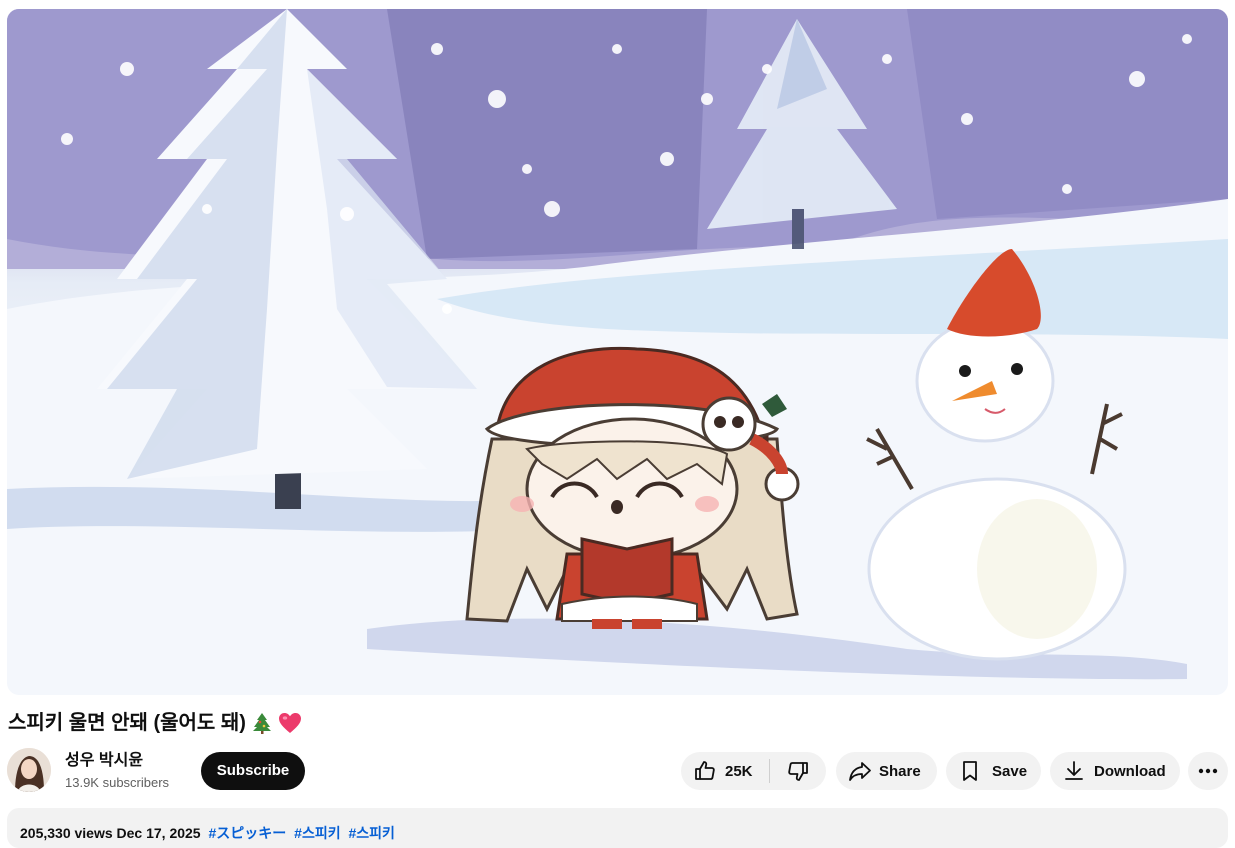  I want to click on subscribe-button: Subscribe, so click(253, 771).